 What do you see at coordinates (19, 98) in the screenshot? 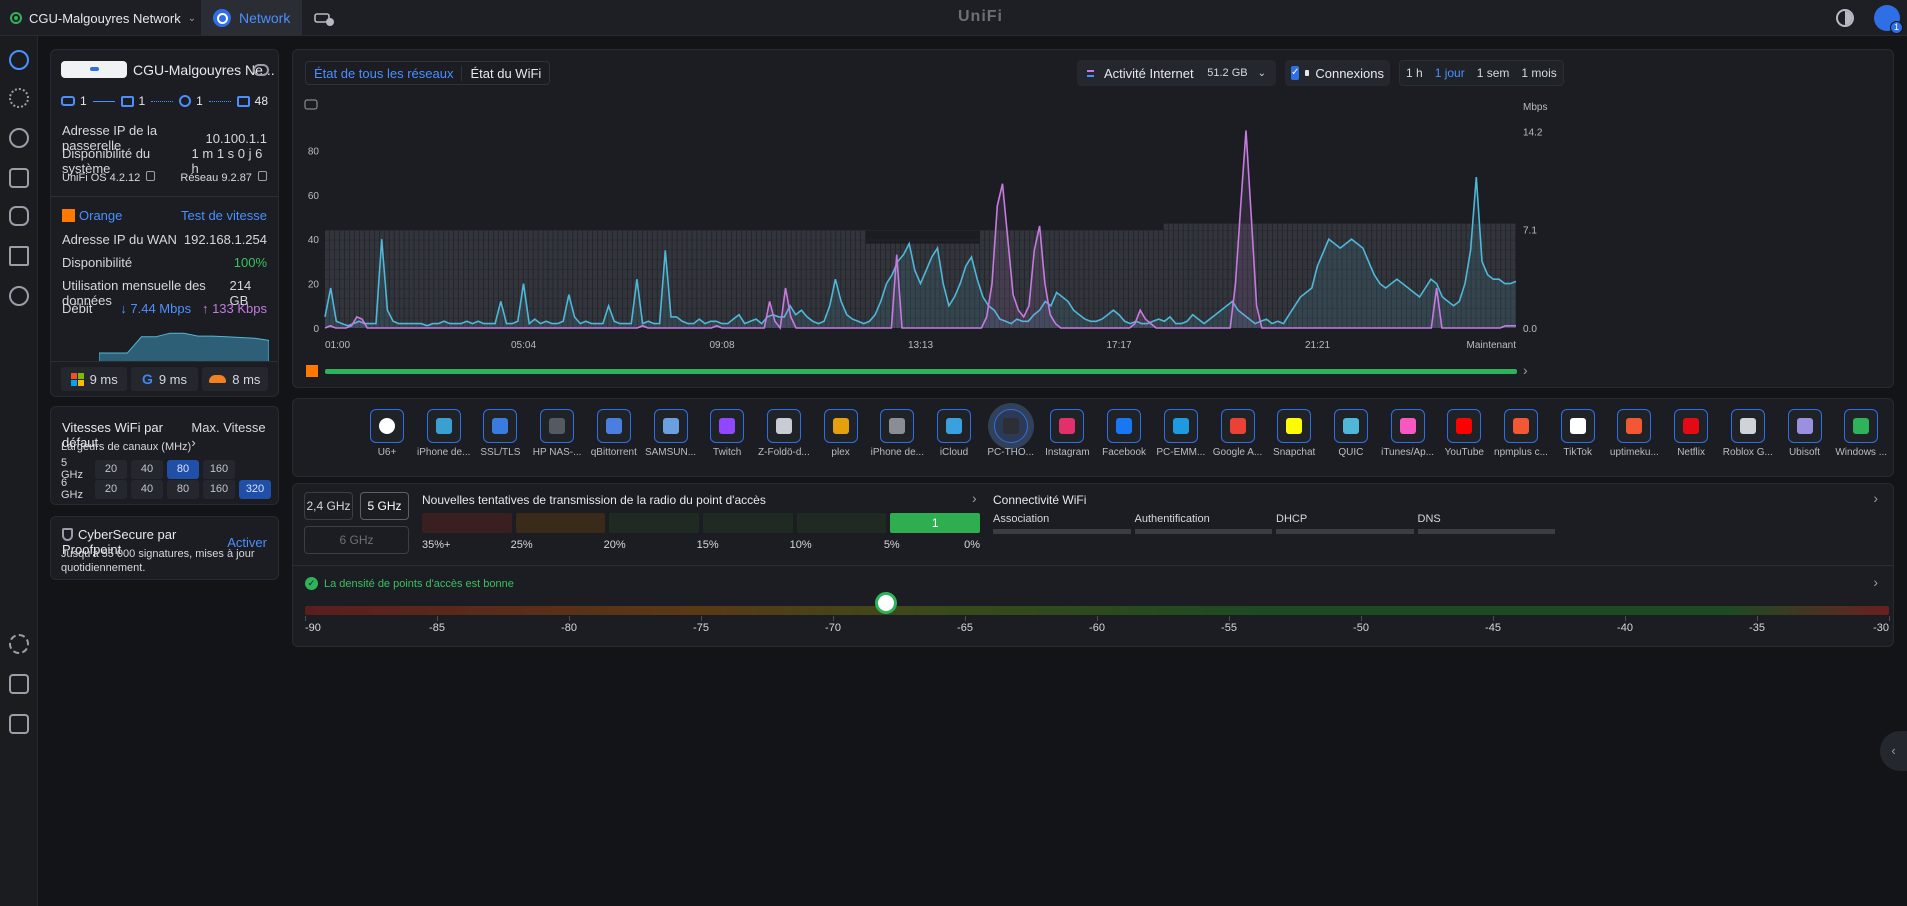
I see `nav-topology-icon` at bounding box center [19, 98].